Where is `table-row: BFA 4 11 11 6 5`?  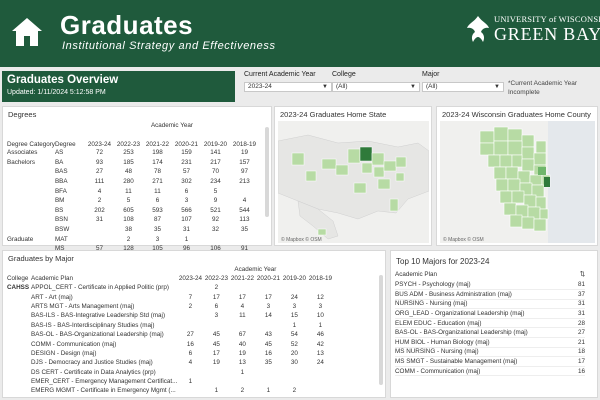 table-row: BFA 4 11 11 6 5 is located at coordinates (133, 191).